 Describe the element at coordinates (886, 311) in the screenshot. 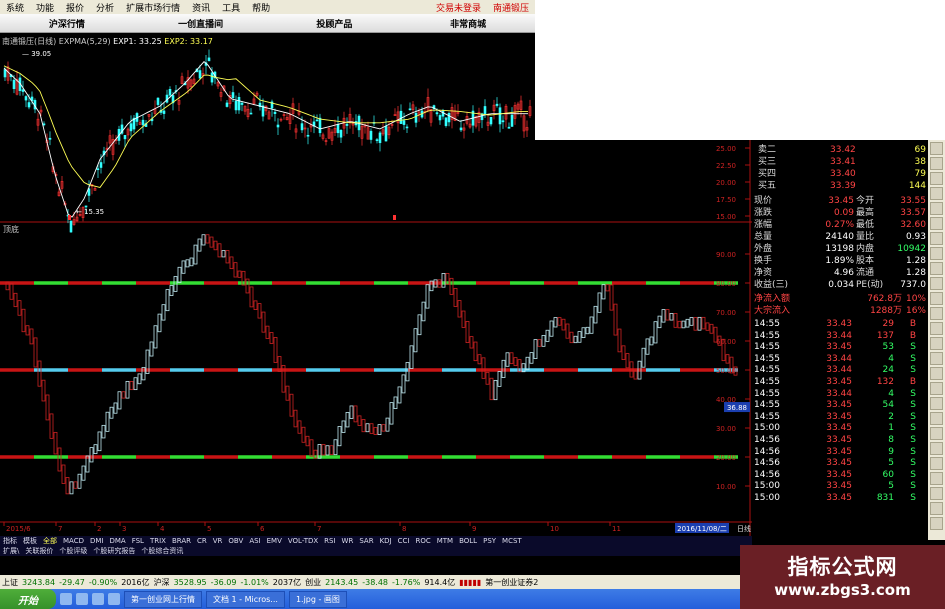

I see `flow-value: 1288万` at that location.